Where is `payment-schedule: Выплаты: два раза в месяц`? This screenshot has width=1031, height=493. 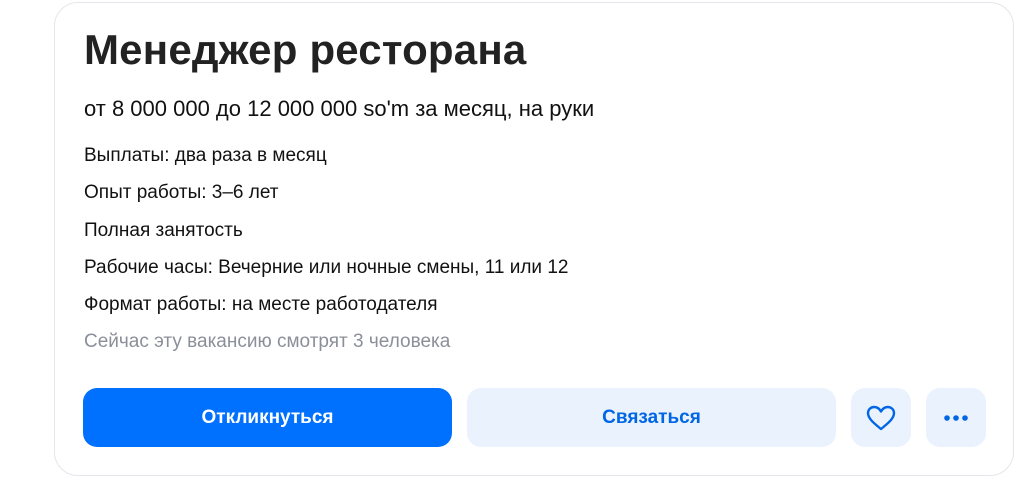
payment-schedule: Выплаты: два раза в месяц is located at coordinates (205, 155).